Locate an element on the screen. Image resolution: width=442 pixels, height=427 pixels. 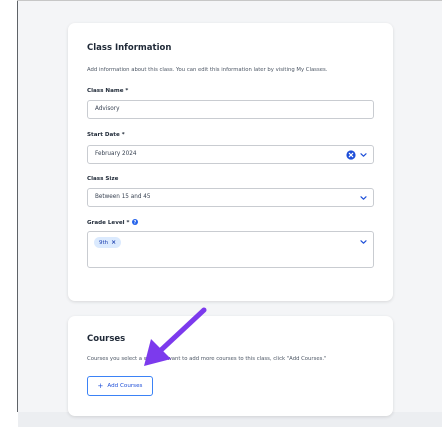
grade-level-label-text: Grade Level * is located at coordinates (108, 223).